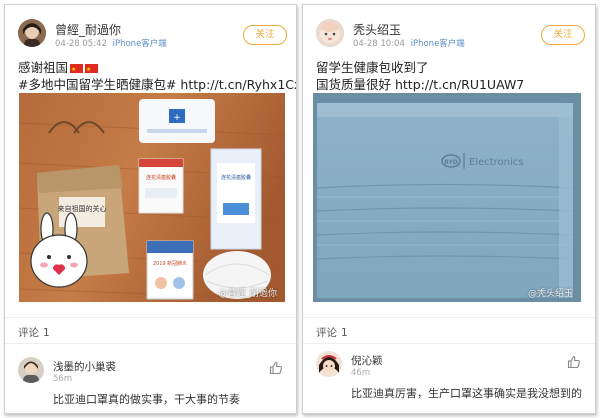 This screenshot has width=600, height=418. I want to click on post-meta: 04-28 05:42 iPhone客户端, so click(111, 43).